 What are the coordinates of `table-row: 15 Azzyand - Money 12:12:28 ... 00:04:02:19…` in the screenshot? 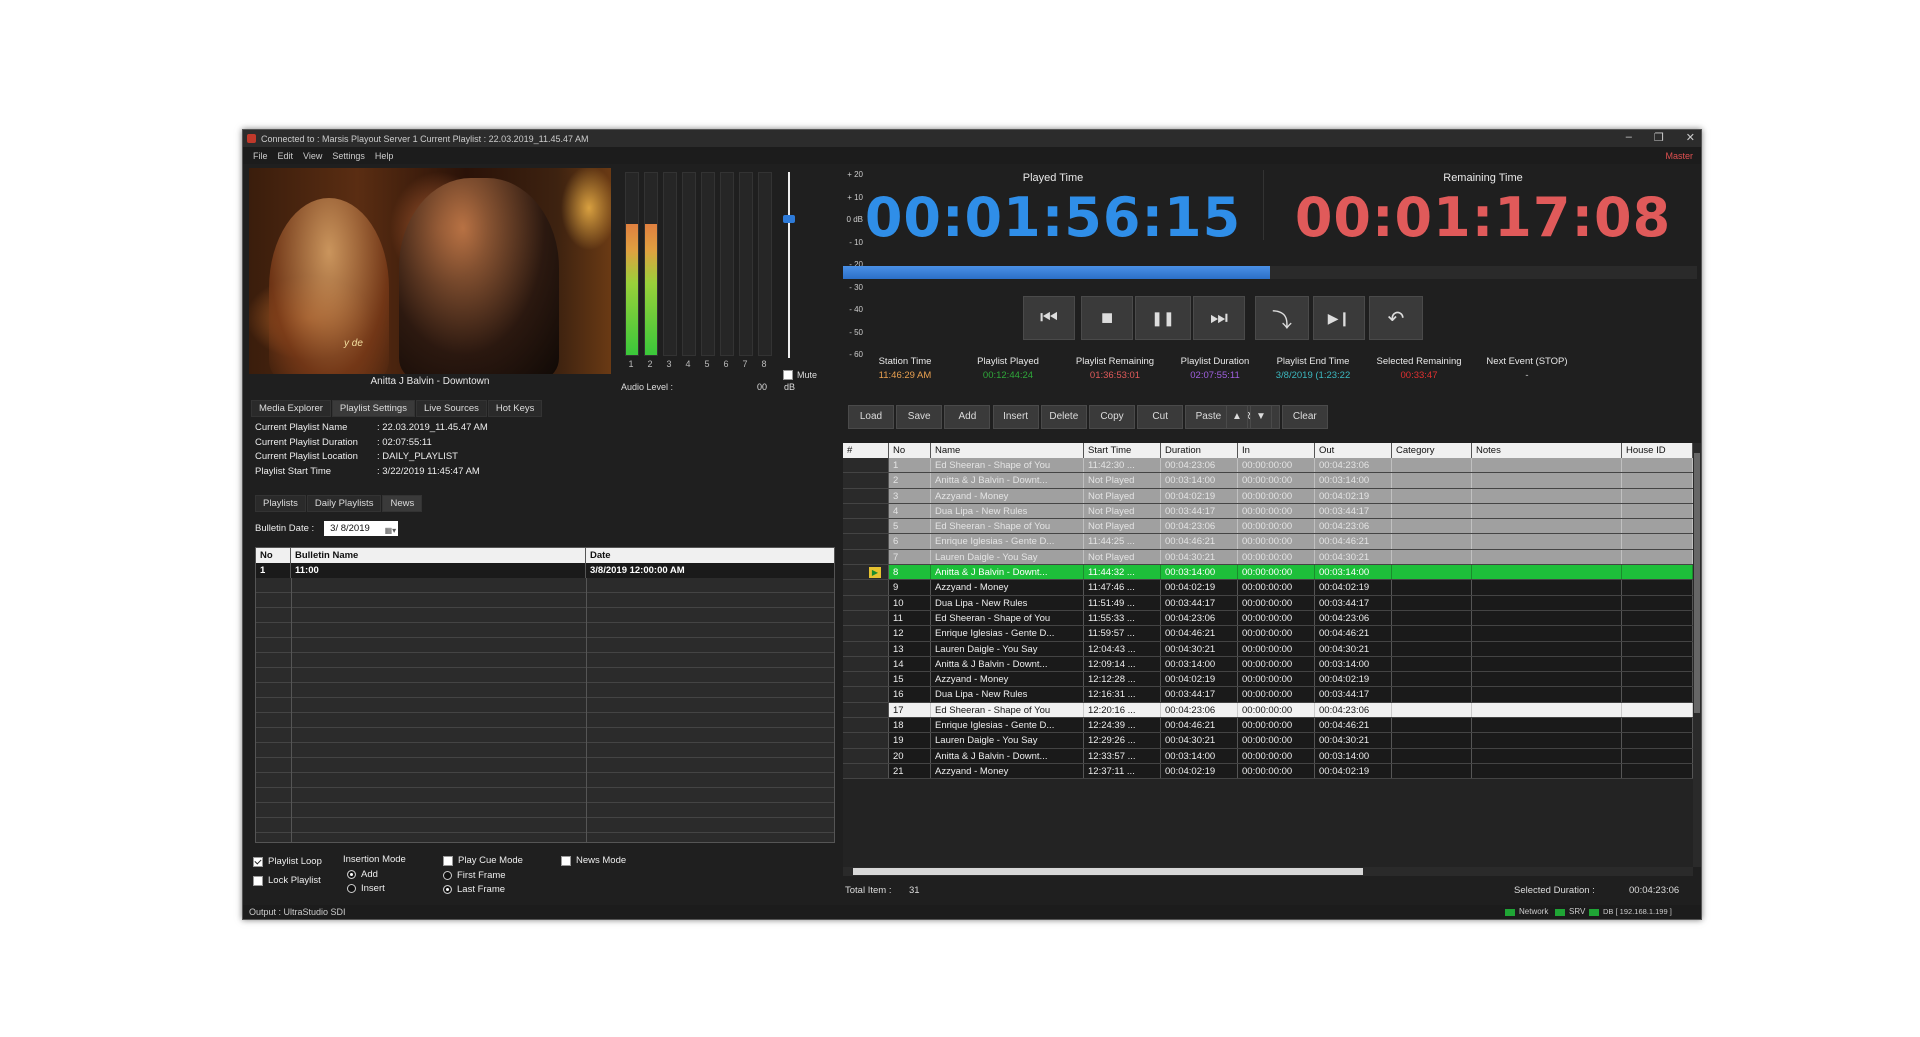 It's located at (1268, 680).